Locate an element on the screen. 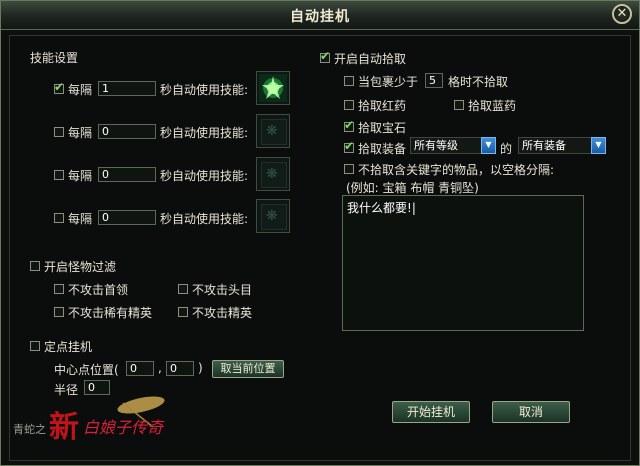 The height and width of the screenshot is (466, 640). pickup-equip-label: 拾取装备 is located at coordinates (382, 149).